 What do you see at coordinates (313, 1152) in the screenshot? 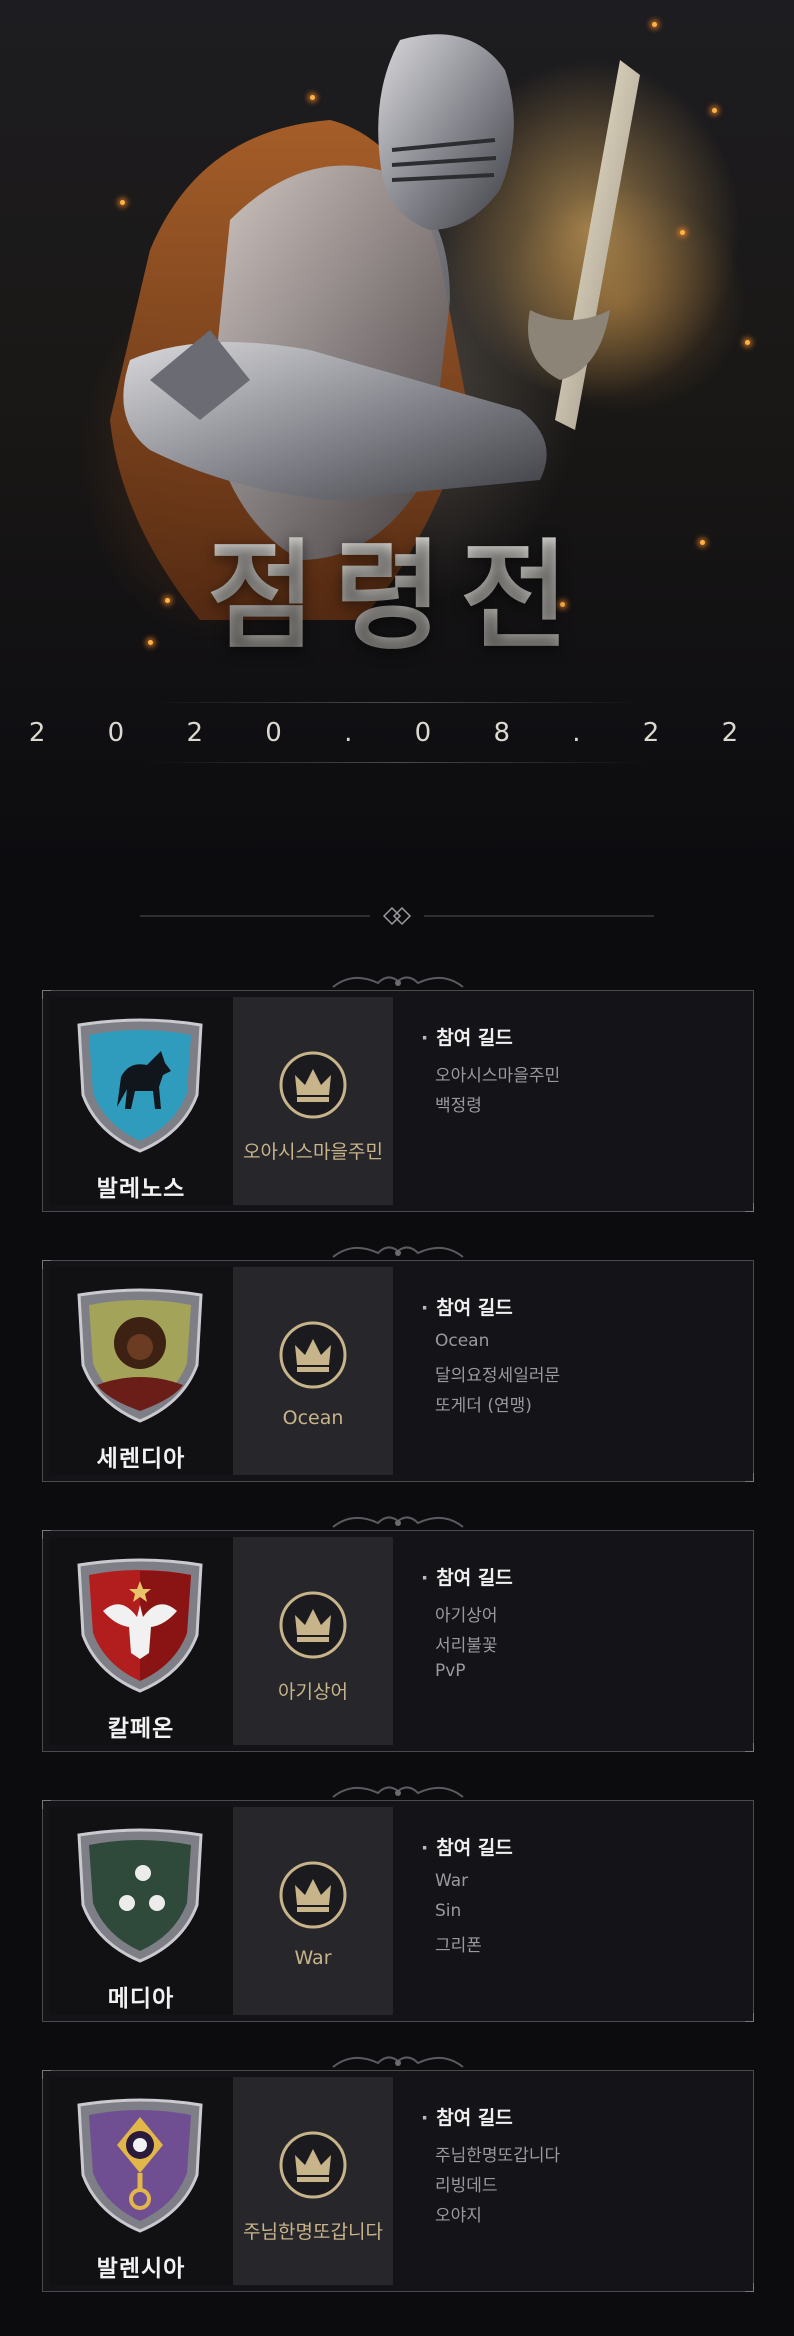
I see `guild-name: 오아시스마을주민` at bounding box center [313, 1152].